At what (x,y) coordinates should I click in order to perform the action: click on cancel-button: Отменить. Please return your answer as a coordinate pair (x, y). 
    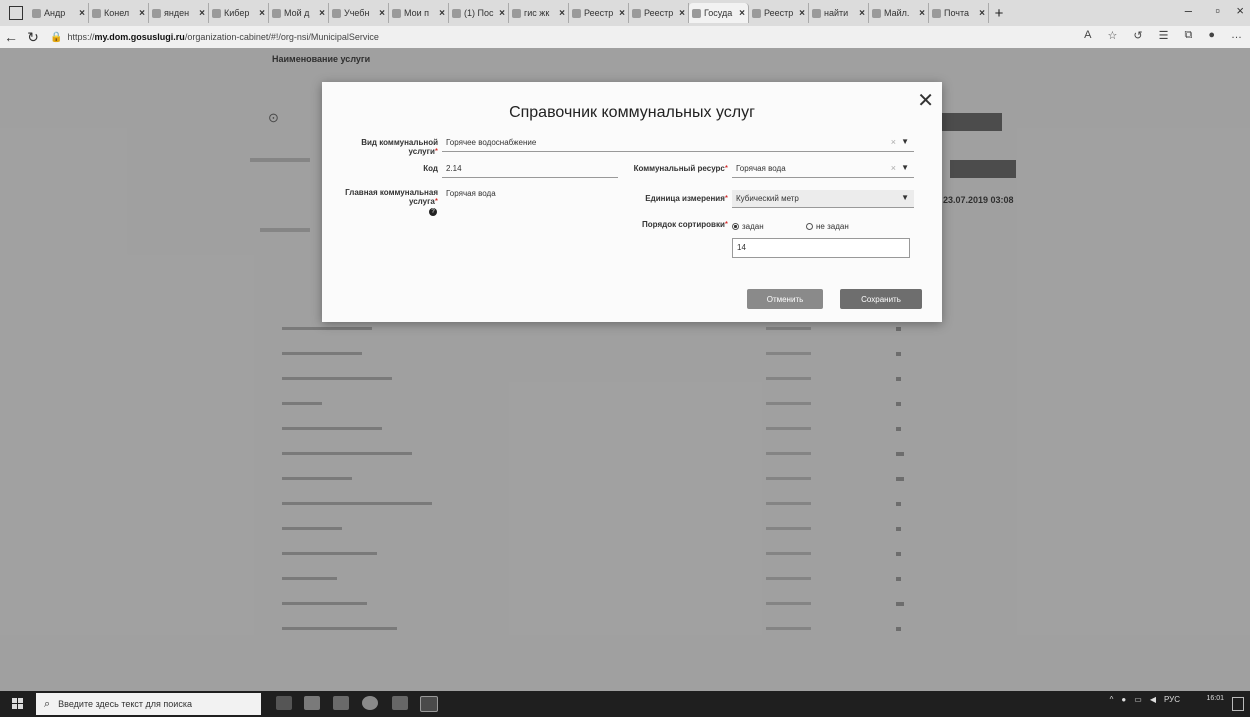
    Looking at the image, I should click on (785, 299).